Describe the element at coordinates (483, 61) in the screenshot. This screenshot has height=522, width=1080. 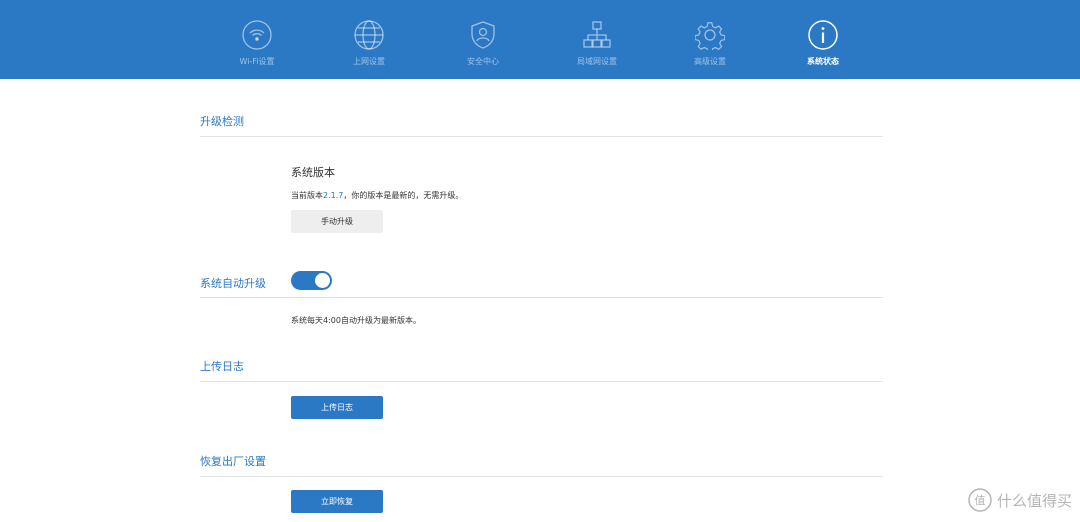
I see `nav-label: 安全中心` at that location.